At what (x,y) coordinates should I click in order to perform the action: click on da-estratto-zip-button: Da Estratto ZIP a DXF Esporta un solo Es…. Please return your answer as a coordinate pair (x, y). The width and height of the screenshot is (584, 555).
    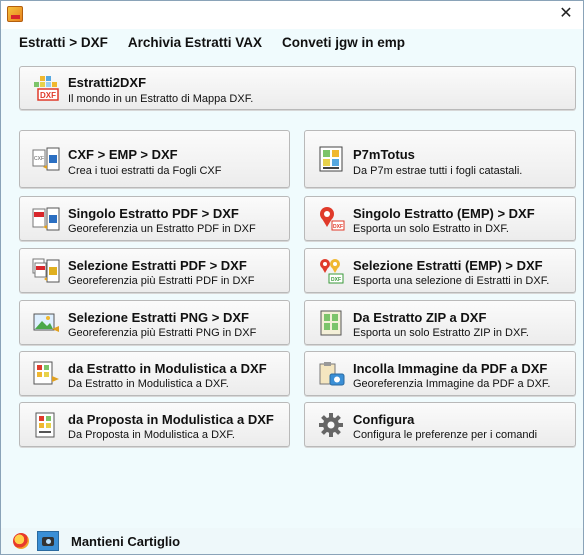
    Looking at the image, I should click on (440, 322).